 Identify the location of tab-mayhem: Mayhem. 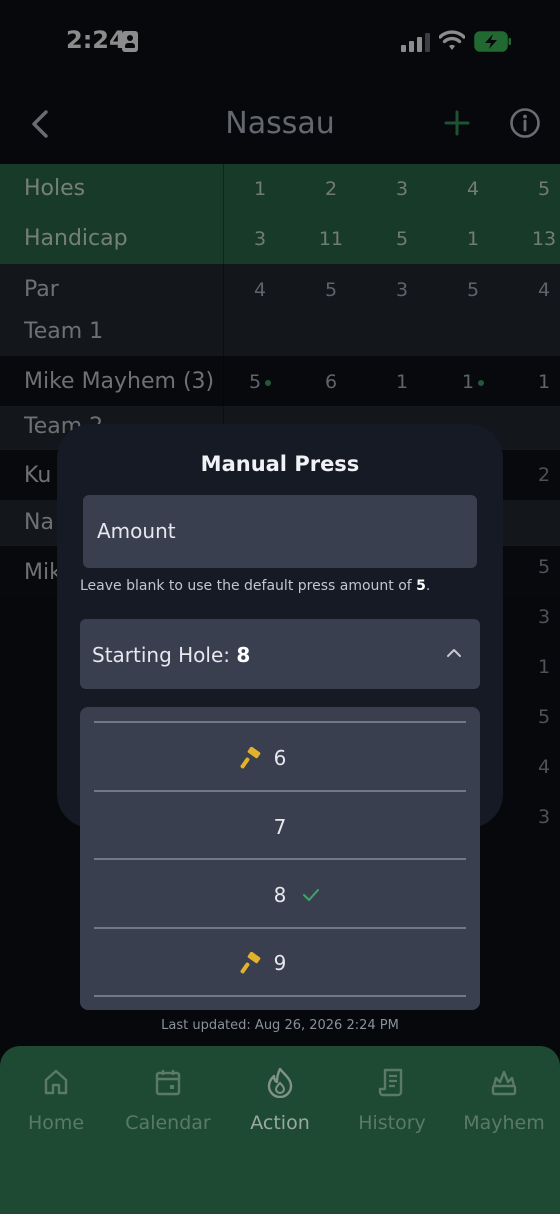
(504, 1100).